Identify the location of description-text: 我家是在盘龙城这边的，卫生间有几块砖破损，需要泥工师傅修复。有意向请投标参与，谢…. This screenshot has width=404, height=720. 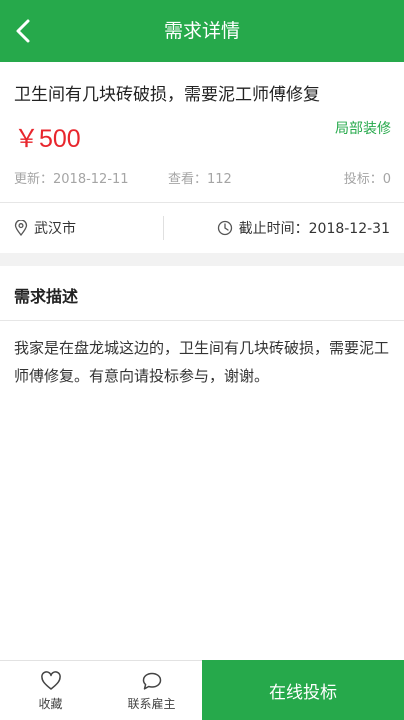
(202, 362).